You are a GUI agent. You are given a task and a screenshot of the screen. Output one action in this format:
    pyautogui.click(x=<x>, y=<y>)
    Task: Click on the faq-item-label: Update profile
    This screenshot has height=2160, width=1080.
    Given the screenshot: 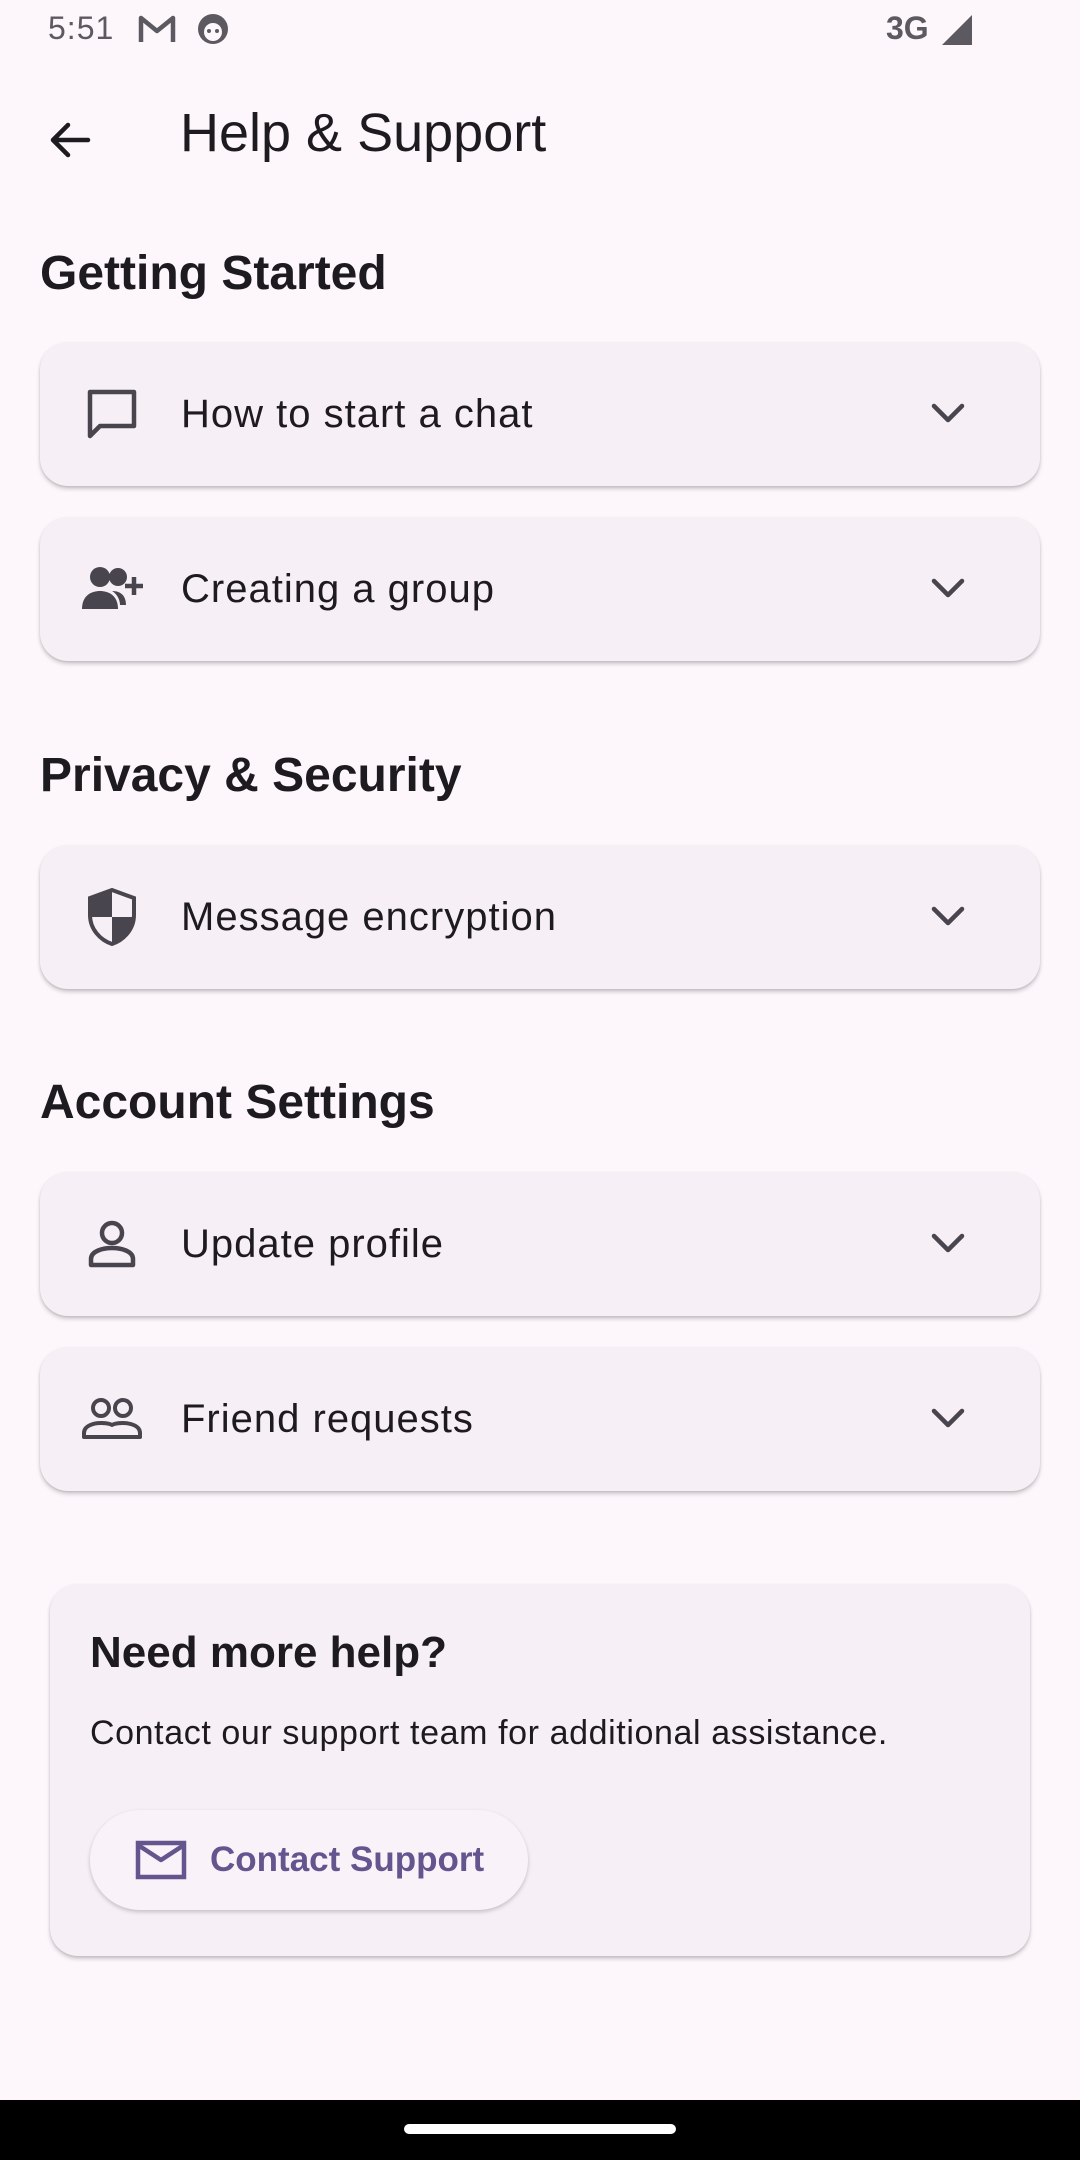 What is the action you would take?
    pyautogui.click(x=313, y=1244)
    